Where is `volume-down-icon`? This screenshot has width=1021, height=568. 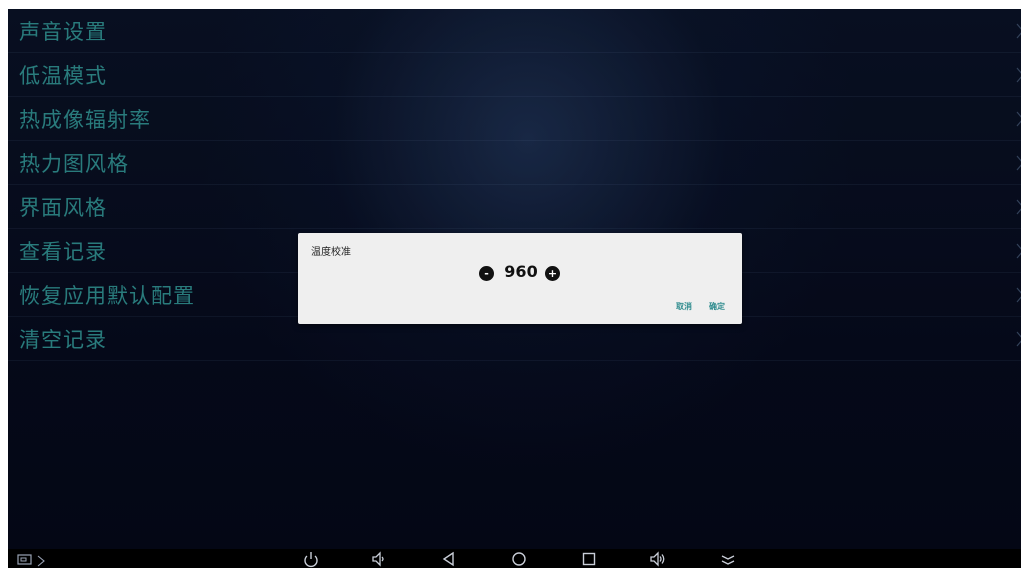 volume-down-icon is located at coordinates (379, 559).